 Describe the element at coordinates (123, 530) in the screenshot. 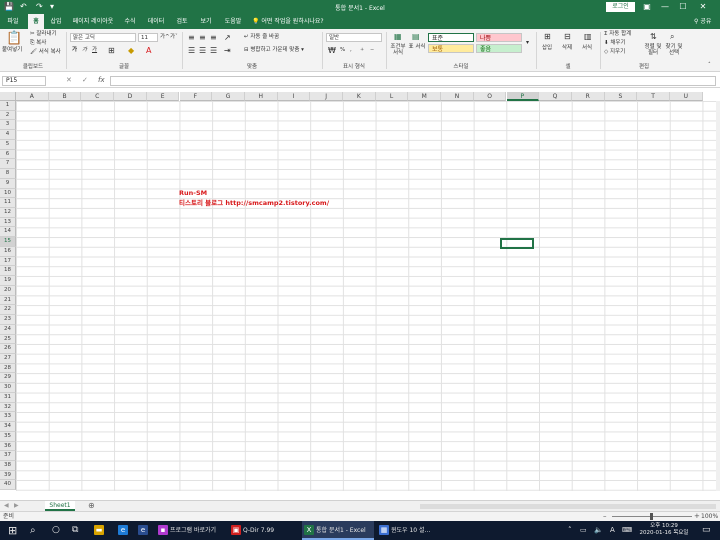

I see `edge-icon: e` at that location.